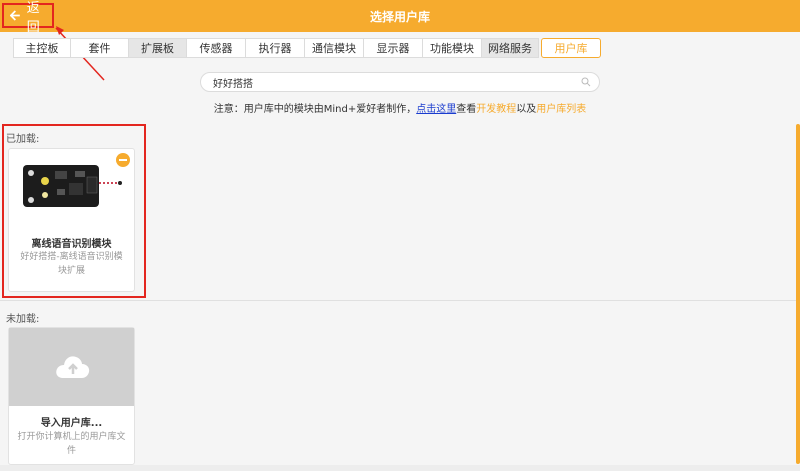  Describe the element at coordinates (42, 48) in the screenshot. I see `tab-main-board: 主控板` at that location.